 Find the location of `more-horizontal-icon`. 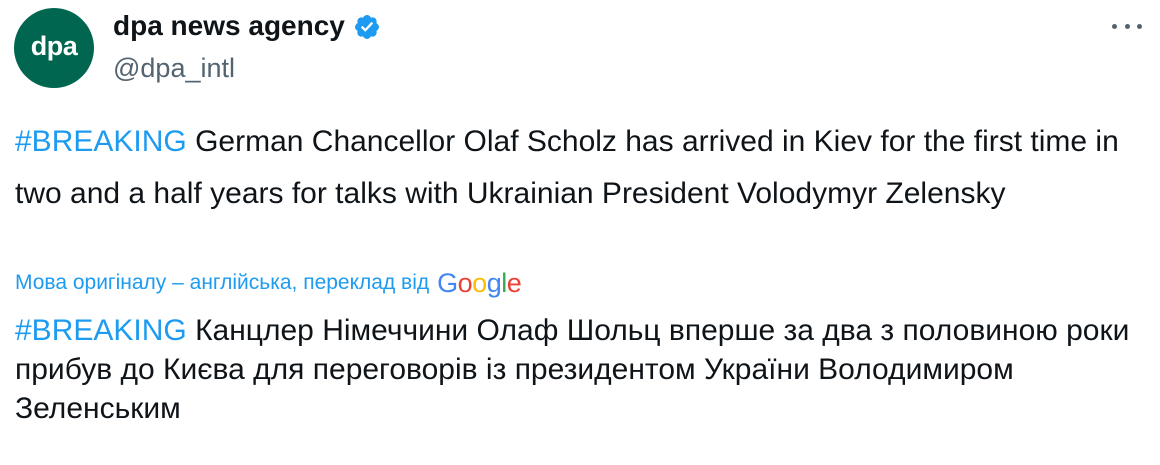

more-horizontal-icon is located at coordinates (1127, 26).